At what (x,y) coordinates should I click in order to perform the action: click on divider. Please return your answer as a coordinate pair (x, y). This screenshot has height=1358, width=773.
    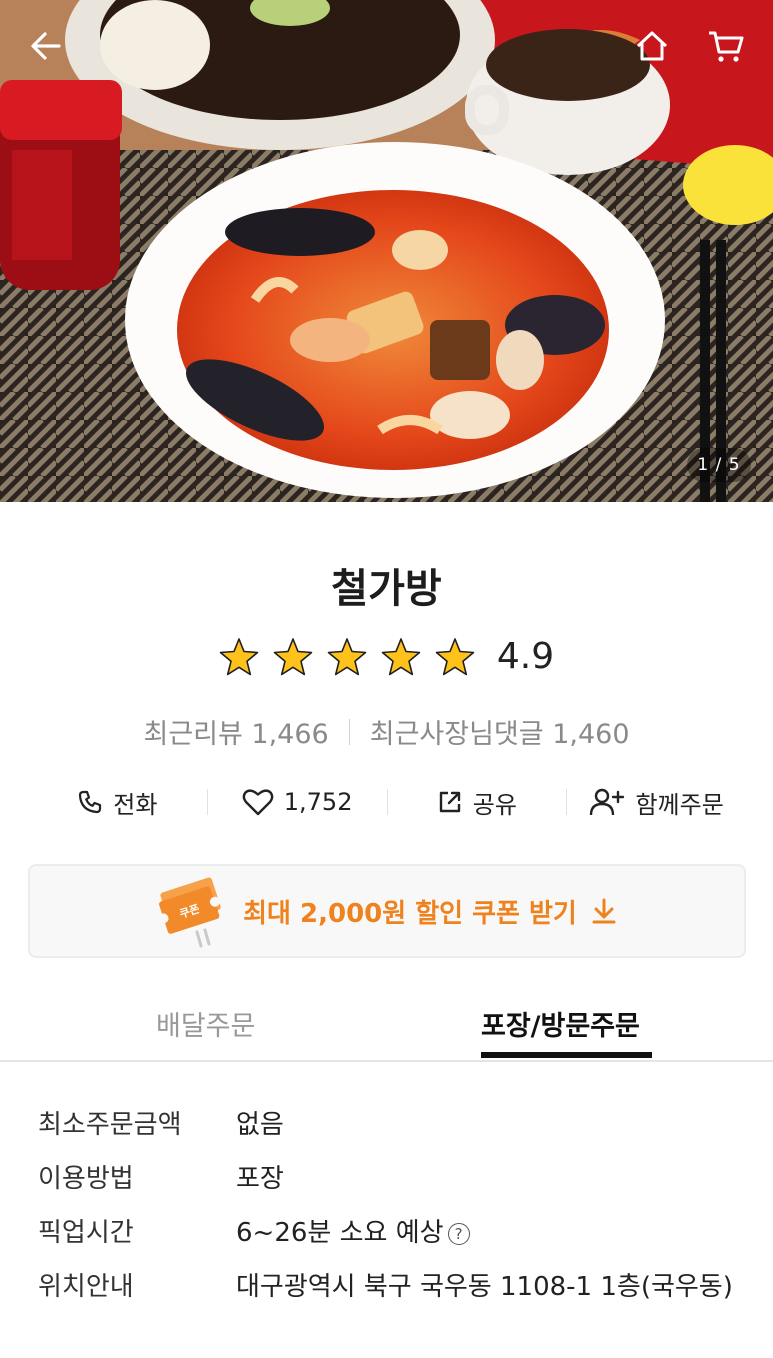
    Looking at the image, I should click on (349, 731).